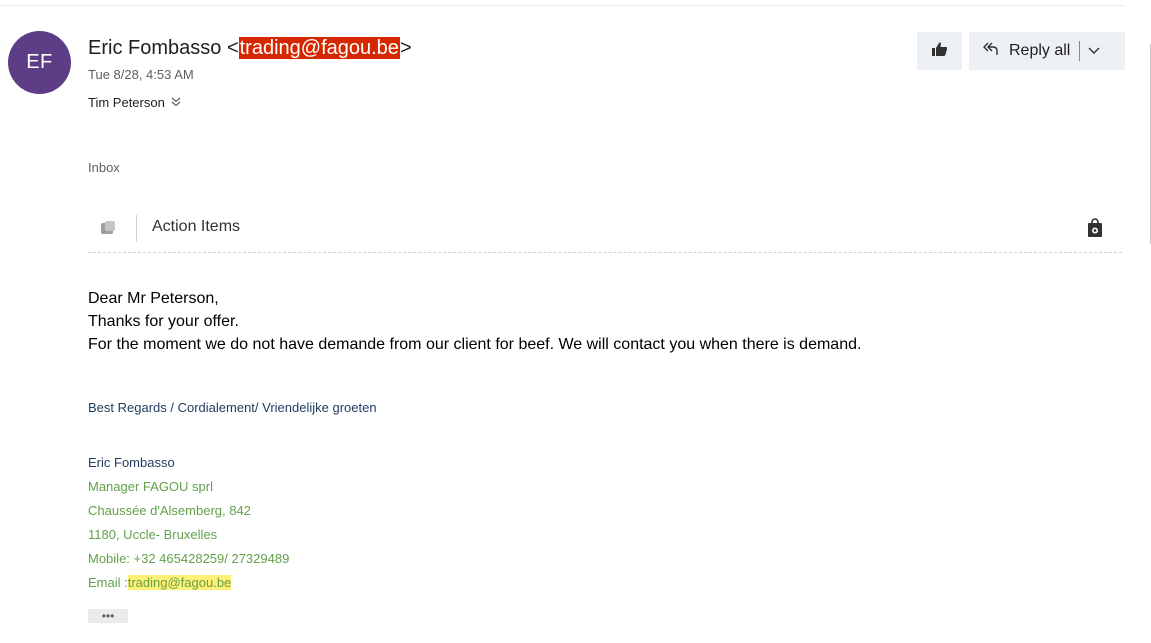 The image size is (1151, 643). What do you see at coordinates (176, 103) in the screenshot?
I see `double-chevron-down-icon` at bounding box center [176, 103].